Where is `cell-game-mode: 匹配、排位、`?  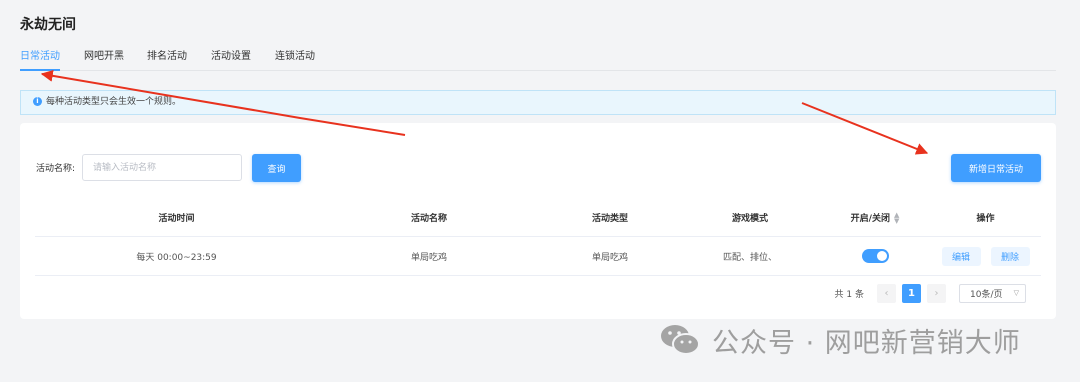 cell-game-mode: 匹配、排位、 is located at coordinates (749, 257).